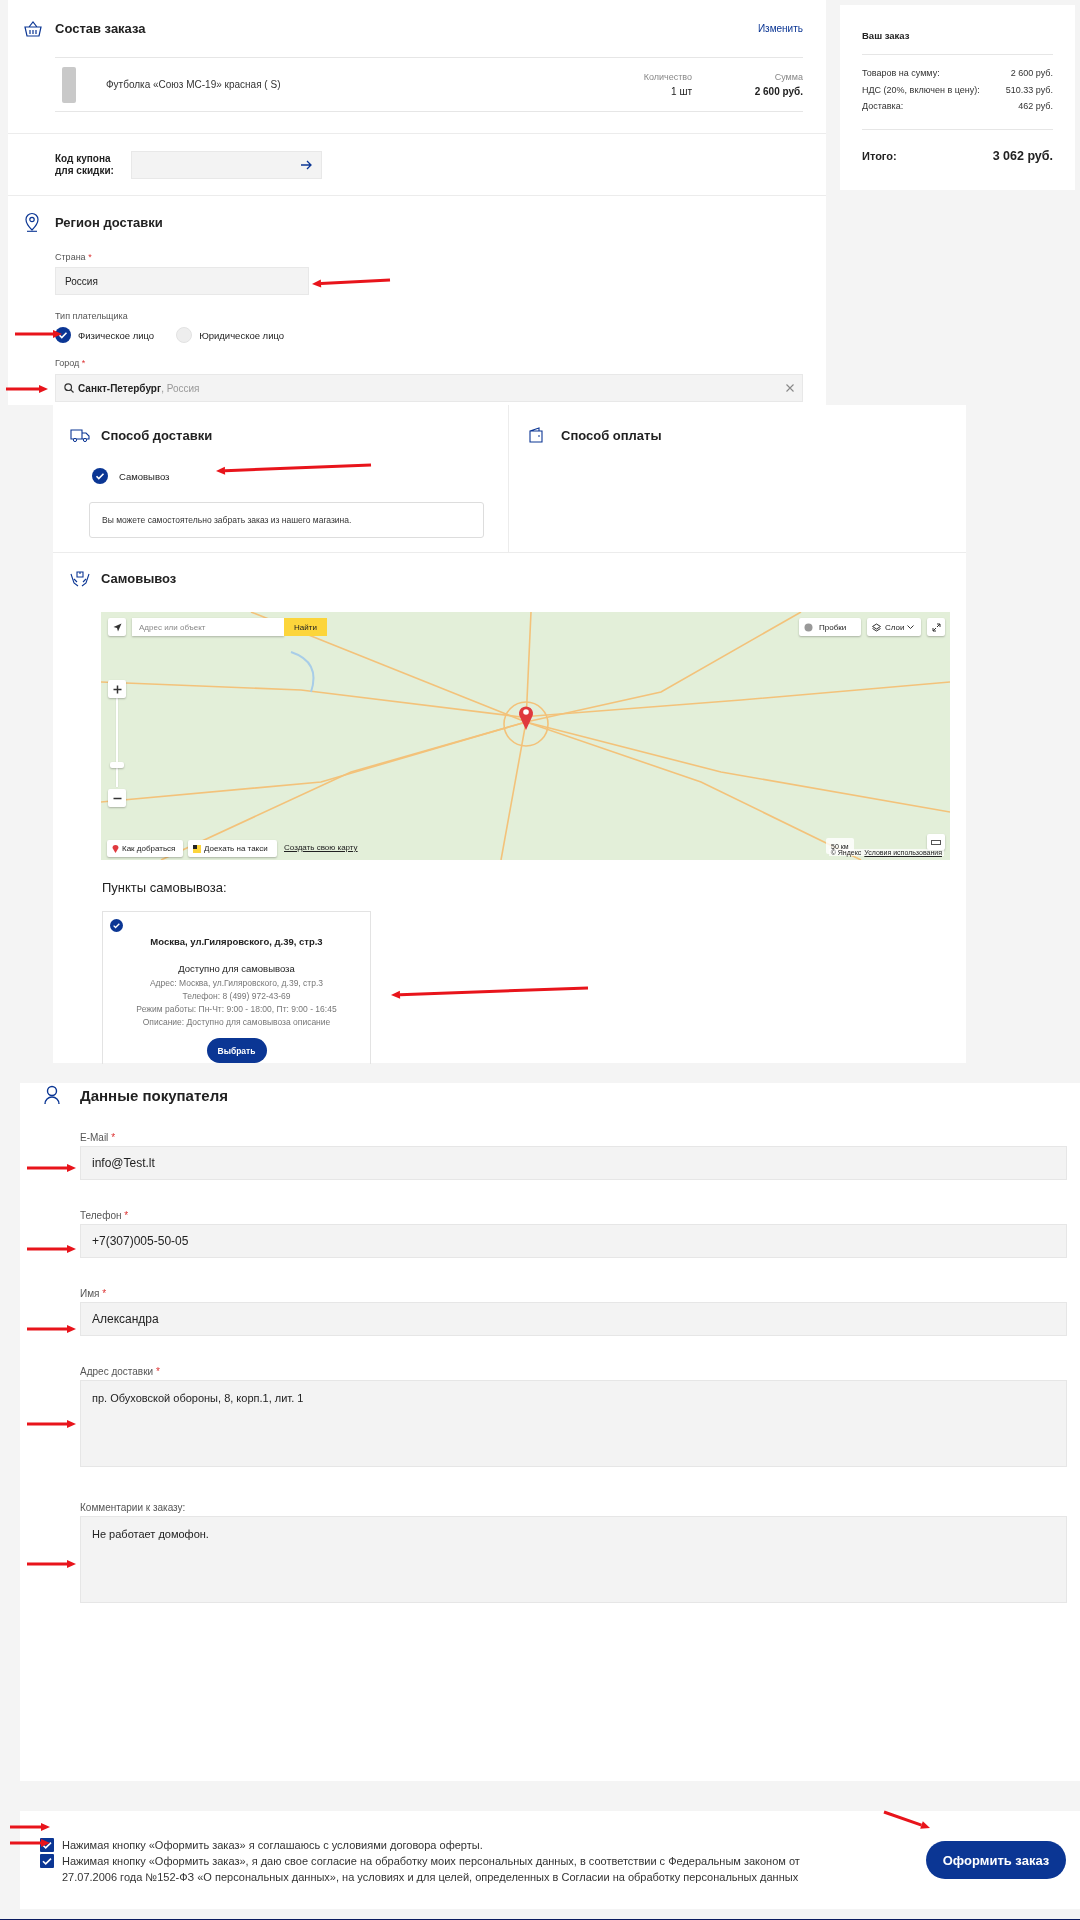 This screenshot has height=1920, width=1080. Describe the element at coordinates (429, 388) in the screenshot. I see `city-search-field: Санкт-Петербург, Россия` at that location.